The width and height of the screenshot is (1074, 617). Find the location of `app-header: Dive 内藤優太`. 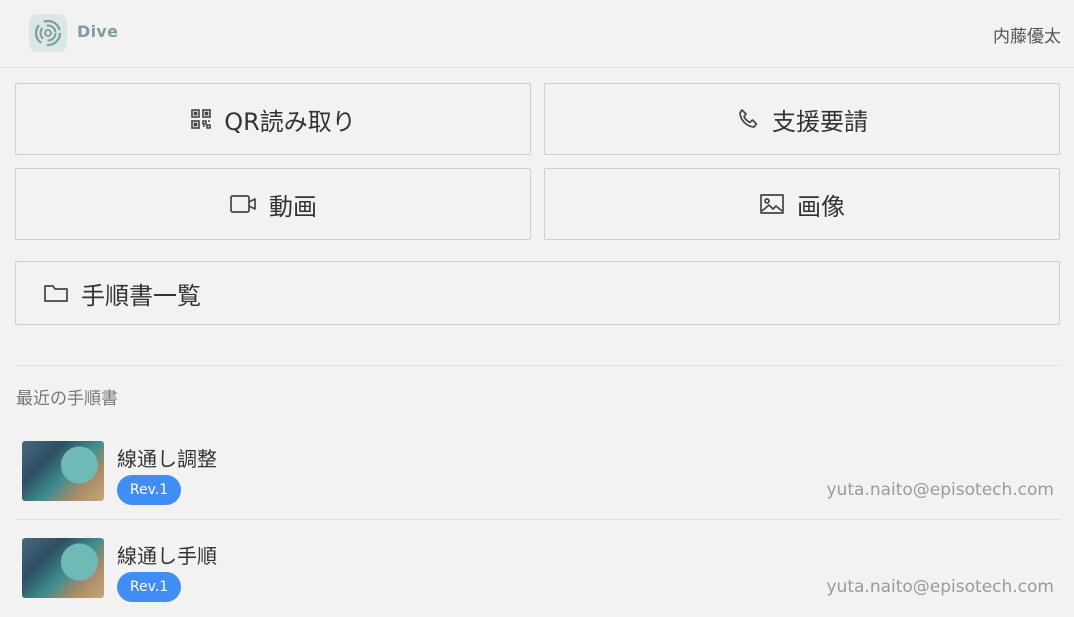

app-header: Dive 内藤優太 is located at coordinates (537, 34).